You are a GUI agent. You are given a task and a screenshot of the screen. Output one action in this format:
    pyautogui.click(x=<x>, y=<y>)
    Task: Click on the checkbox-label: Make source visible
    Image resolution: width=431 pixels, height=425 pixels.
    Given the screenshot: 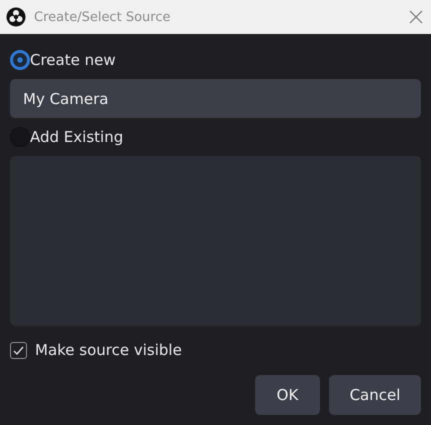 What is the action you would take?
    pyautogui.click(x=108, y=350)
    